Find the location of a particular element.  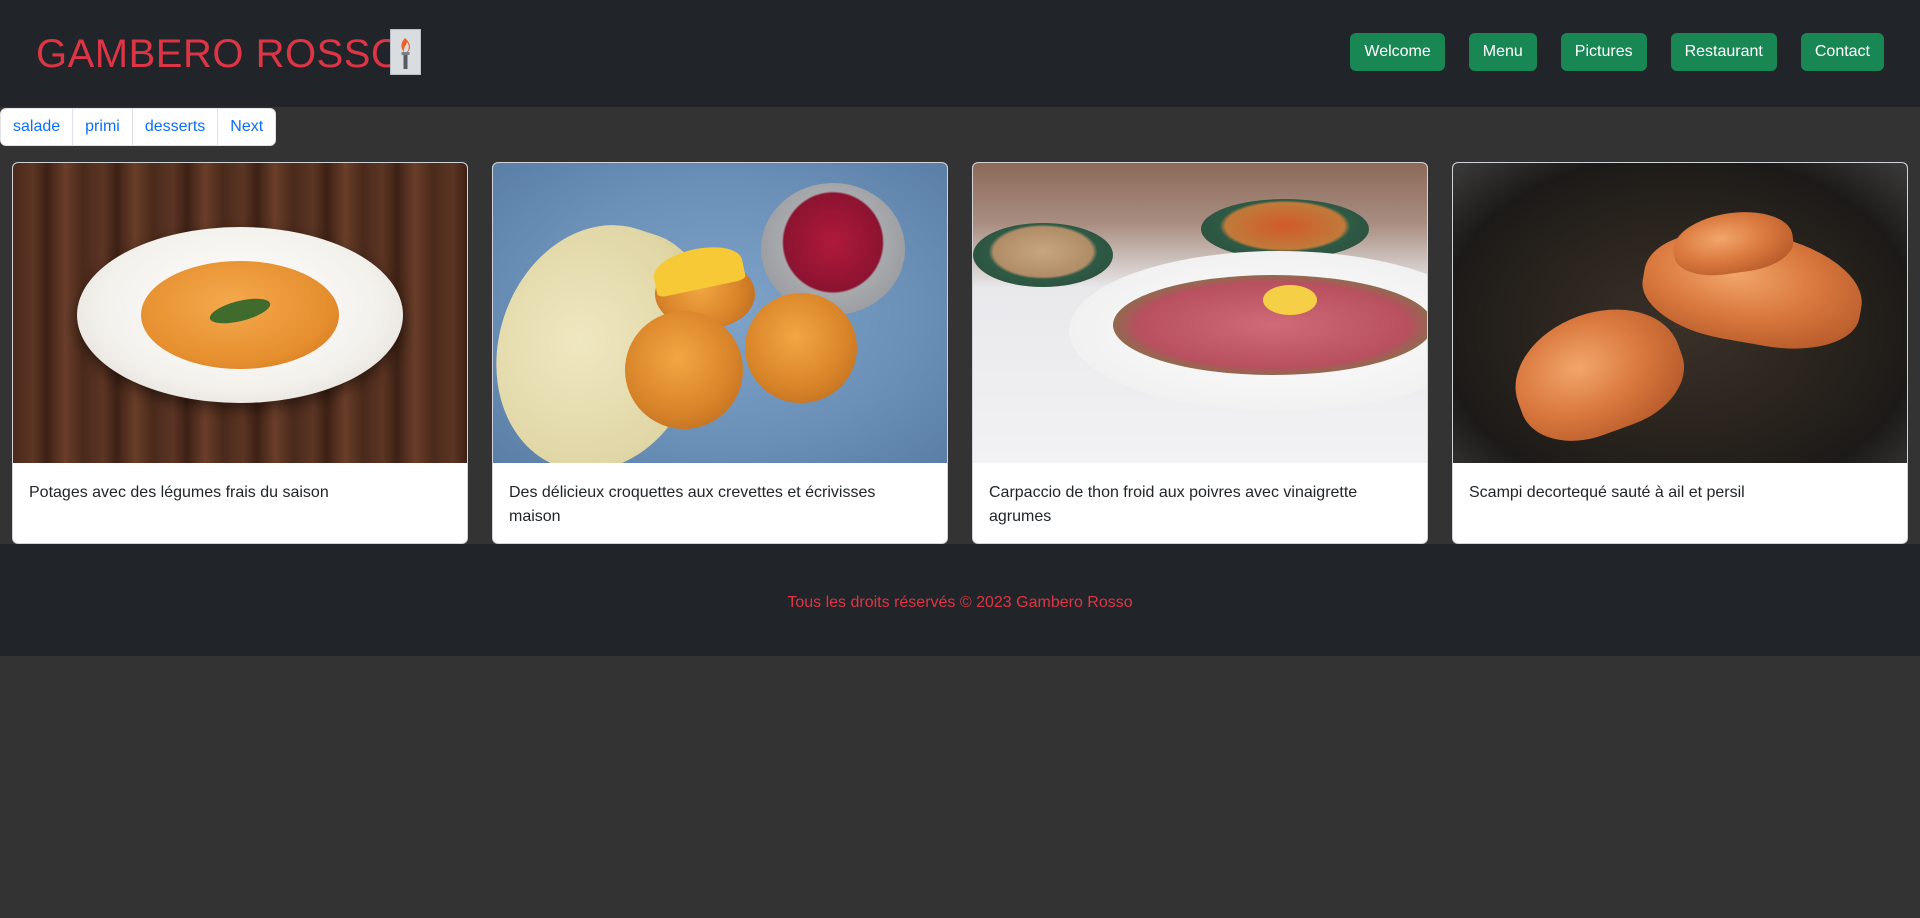

category-pagination: salade primi desserts Next is located at coordinates (138, 127).